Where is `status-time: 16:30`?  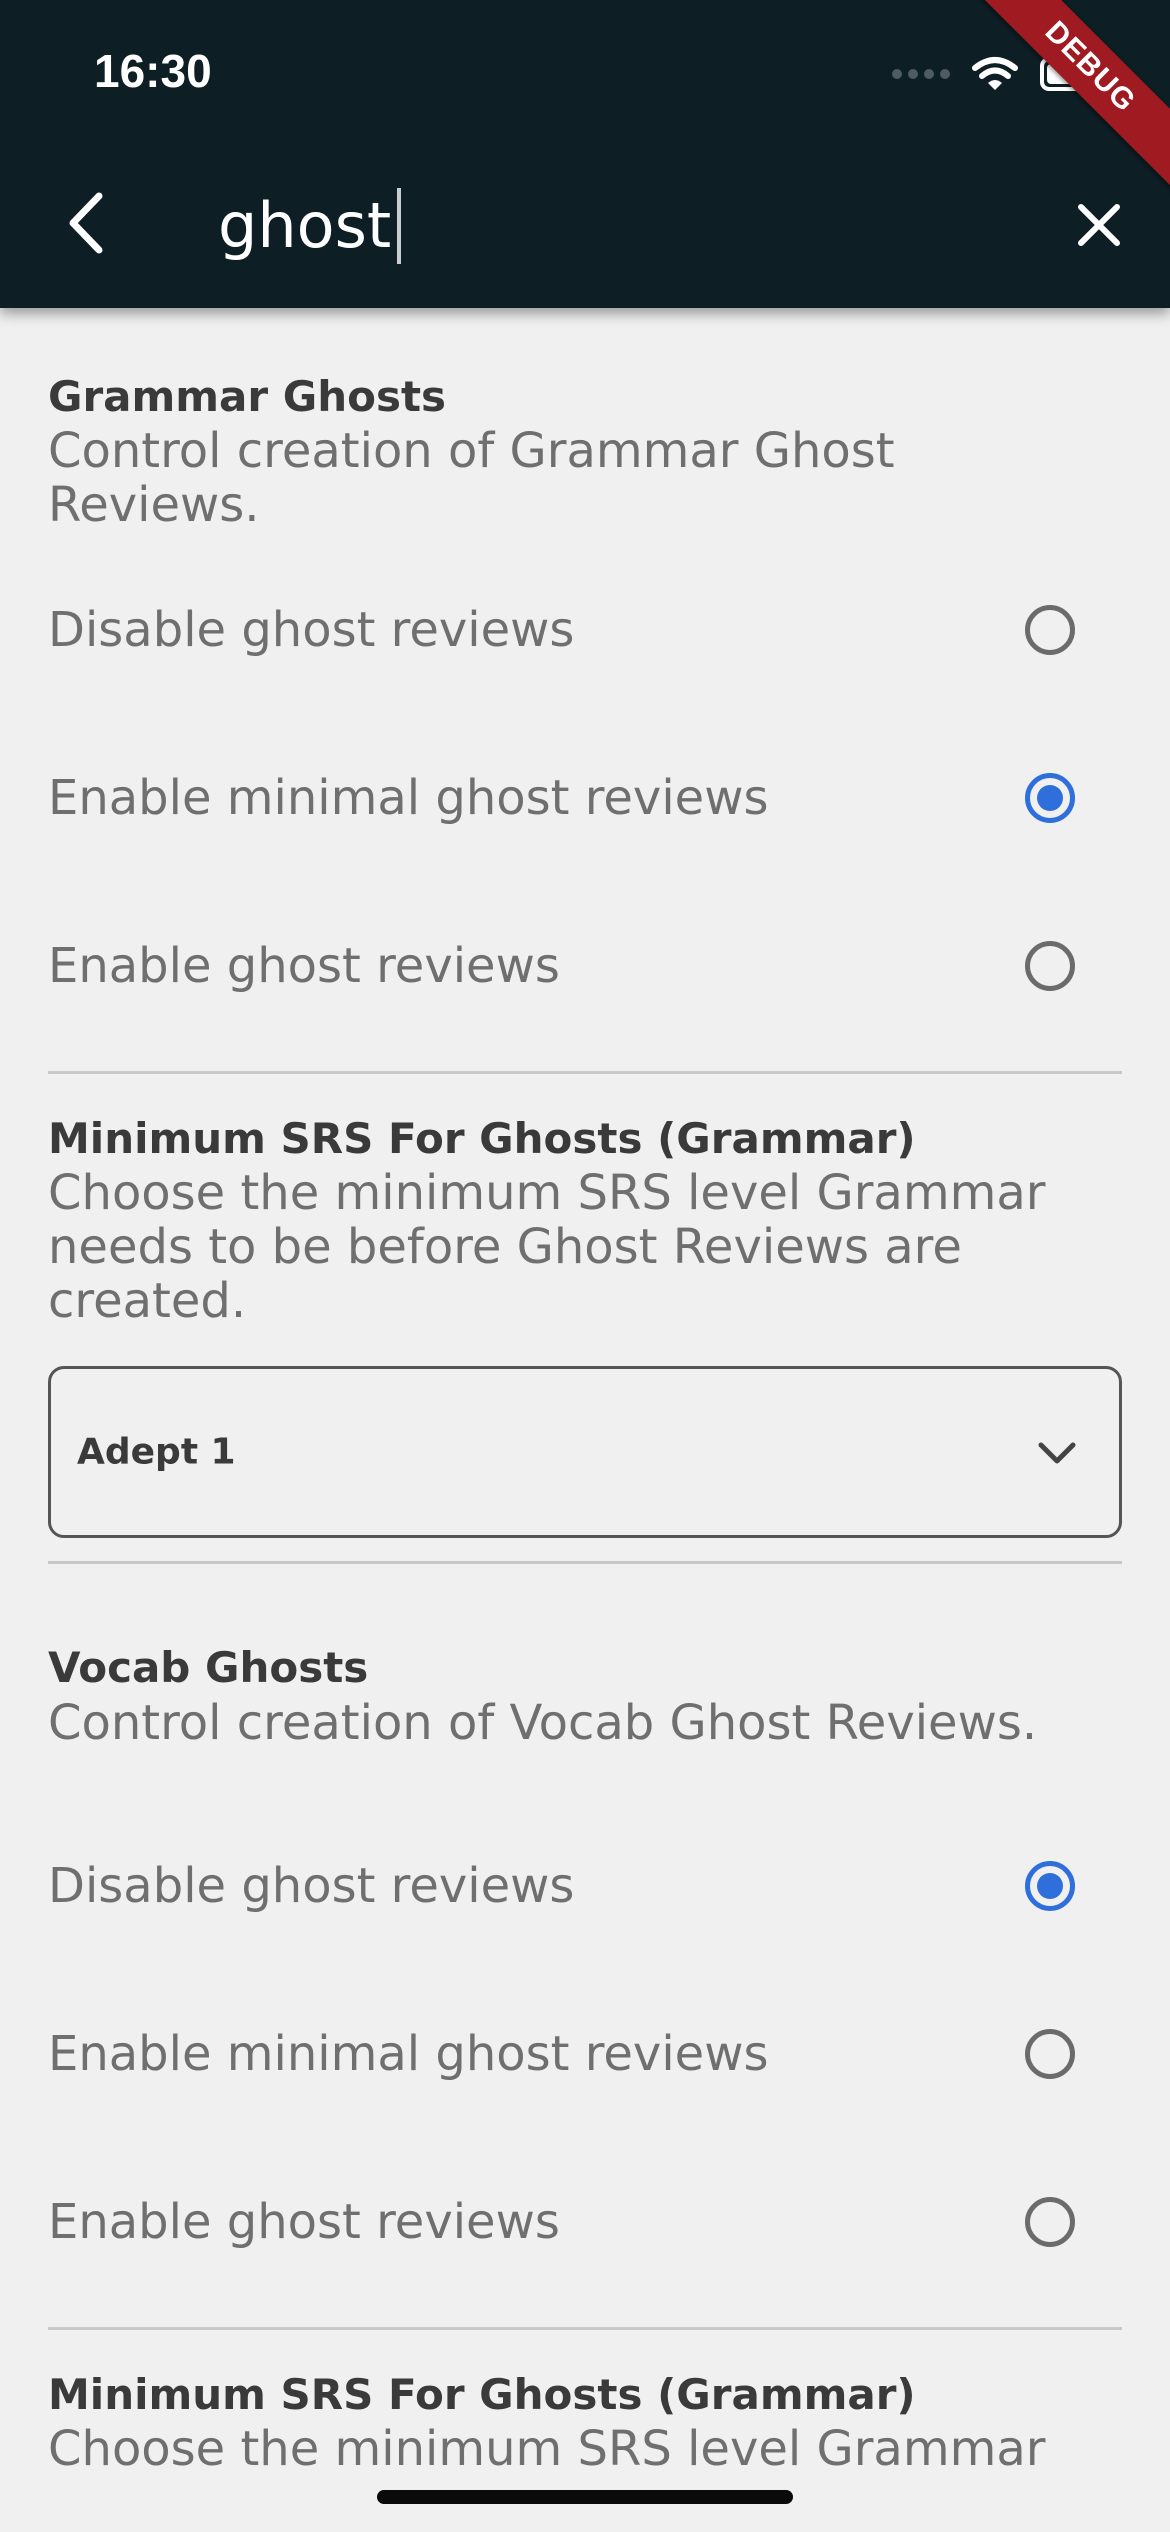 status-time: 16:30 is located at coordinates (153, 71).